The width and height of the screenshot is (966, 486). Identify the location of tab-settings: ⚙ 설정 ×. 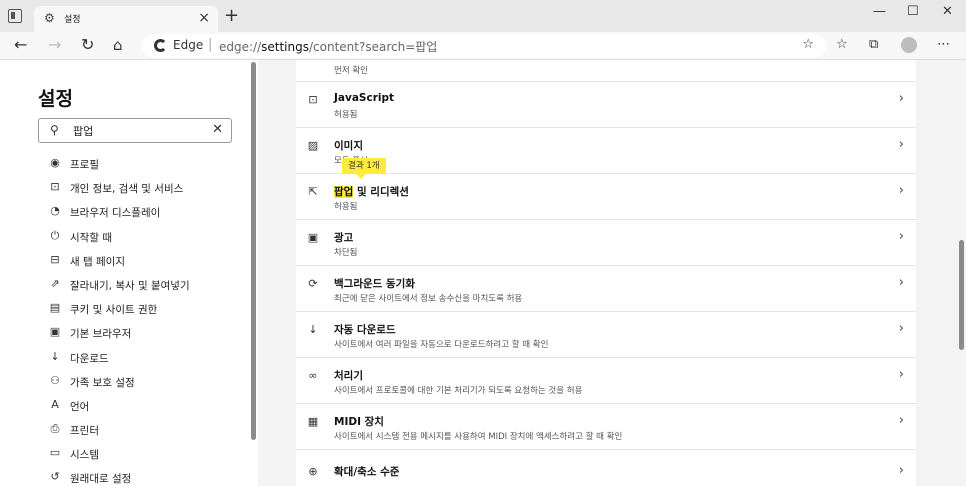
(126, 19).